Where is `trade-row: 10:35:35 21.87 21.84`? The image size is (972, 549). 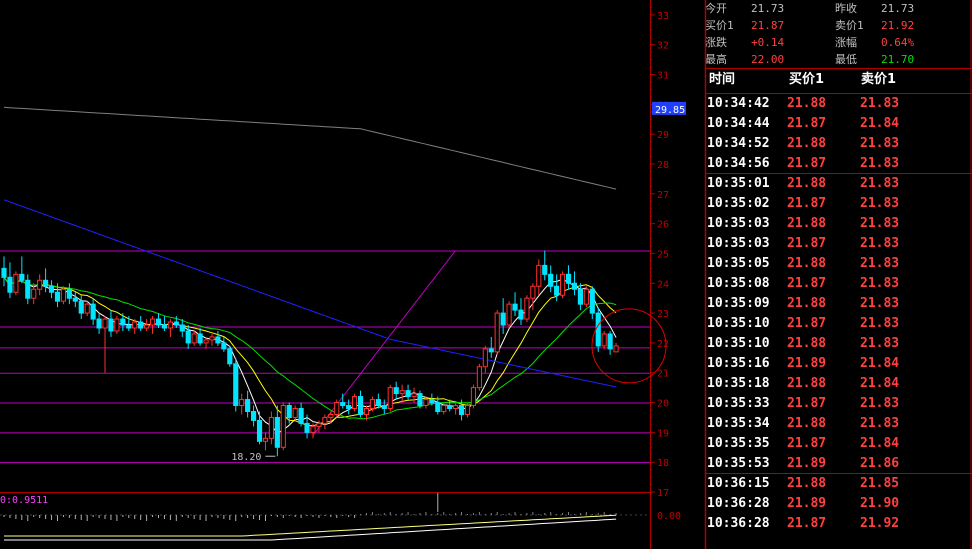
trade-row: 10:35:35 21.87 21.84 is located at coordinates (838, 444).